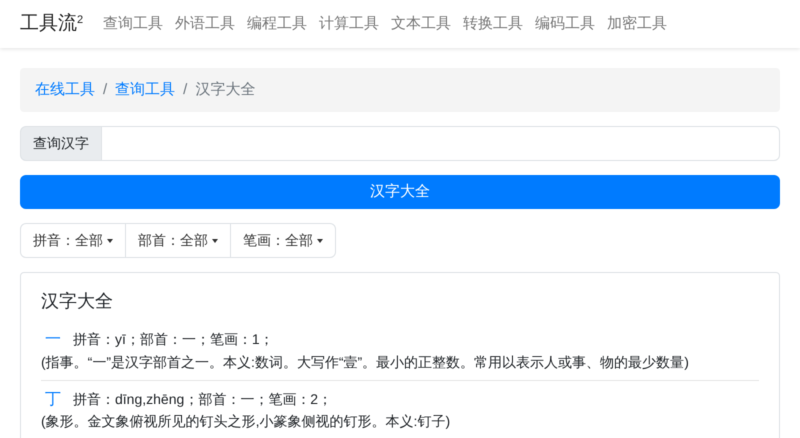 The width and height of the screenshot is (800, 438). Describe the element at coordinates (400, 192) in the screenshot. I see `submit-button: 汉字大全` at that location.